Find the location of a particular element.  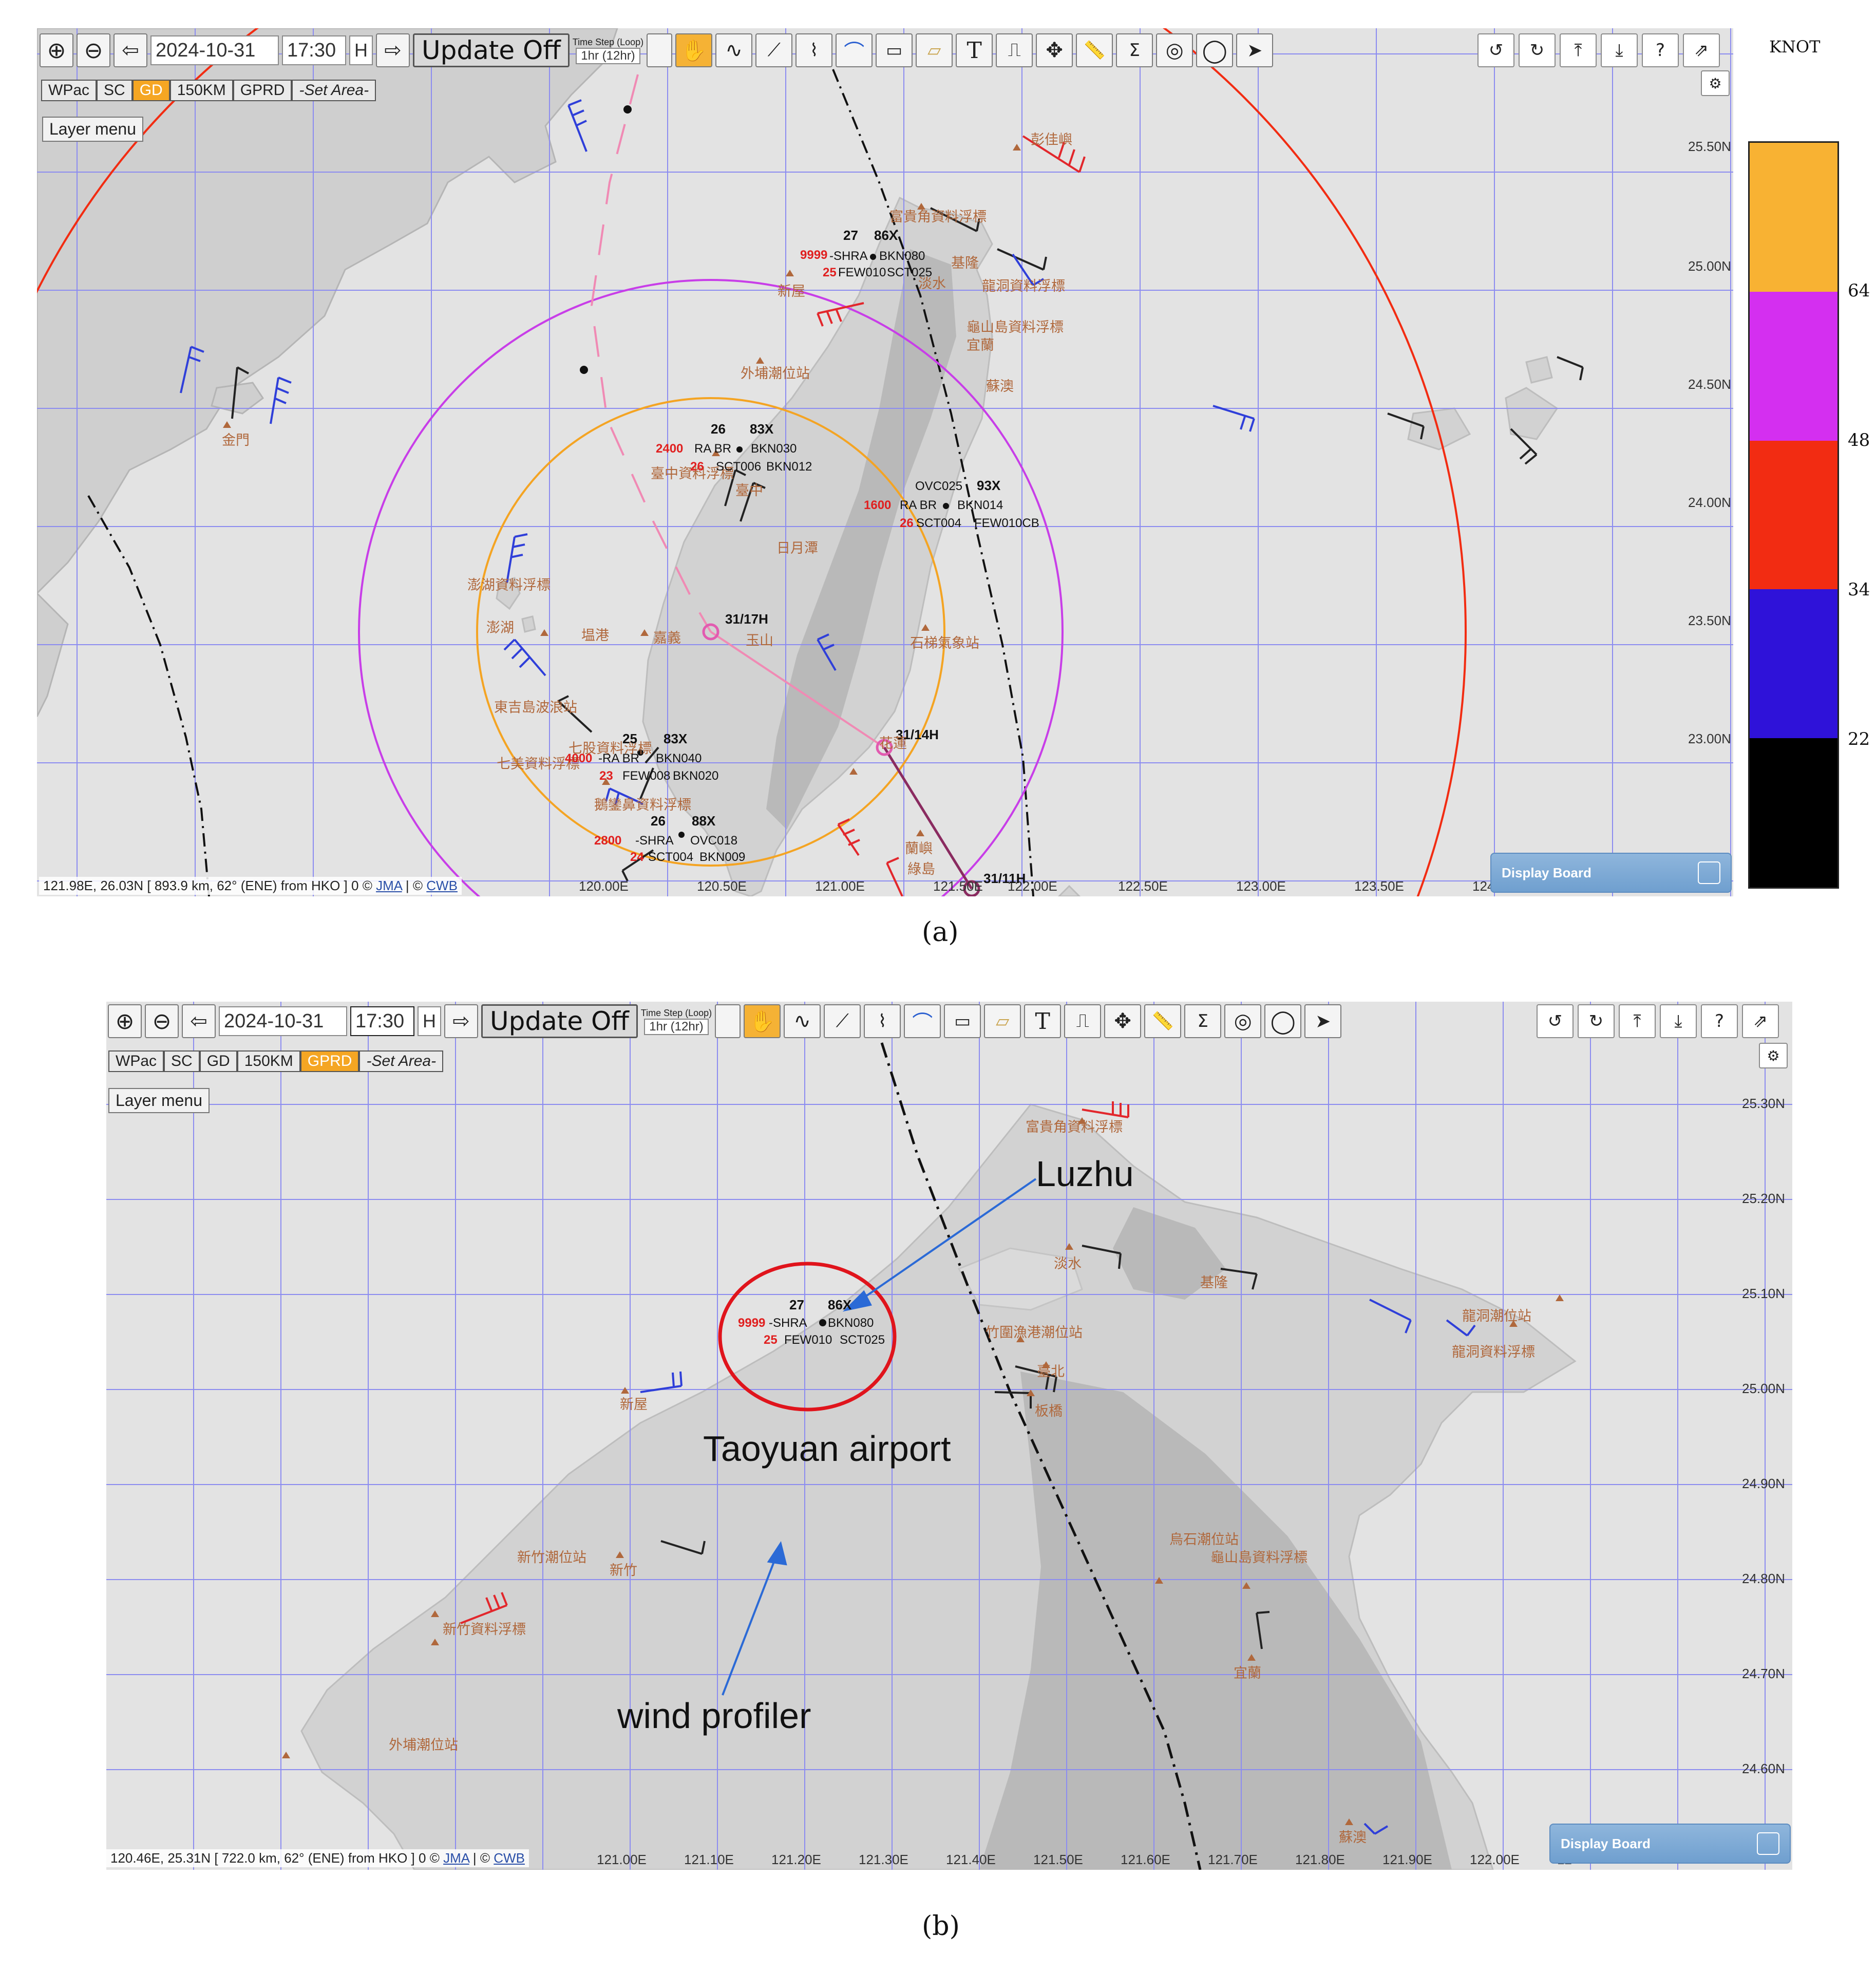

metar-temp: 27 is located at coordinates (796, 1304).